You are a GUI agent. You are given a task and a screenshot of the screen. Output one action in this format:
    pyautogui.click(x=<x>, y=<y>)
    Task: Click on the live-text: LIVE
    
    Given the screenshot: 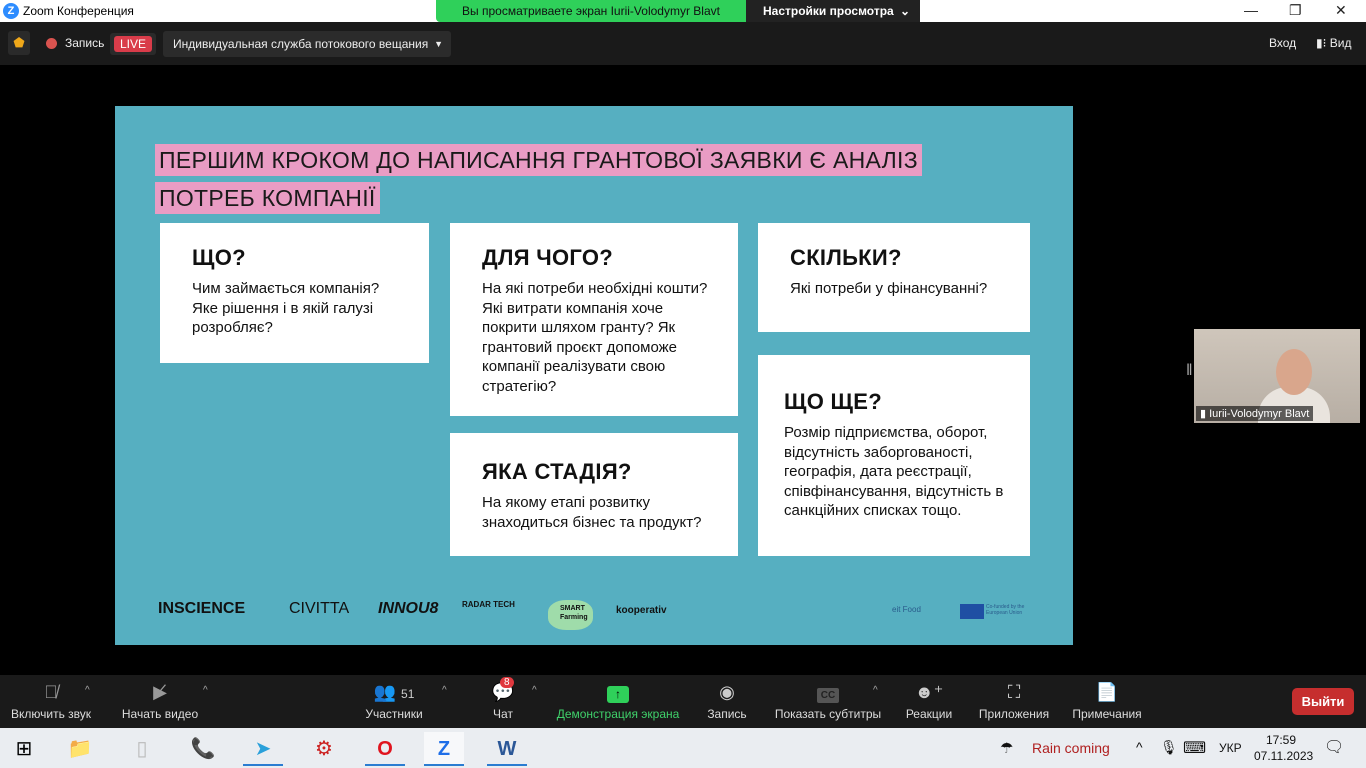 What is the action you would take?
    pyautogui.click(x=133, y=44)
    